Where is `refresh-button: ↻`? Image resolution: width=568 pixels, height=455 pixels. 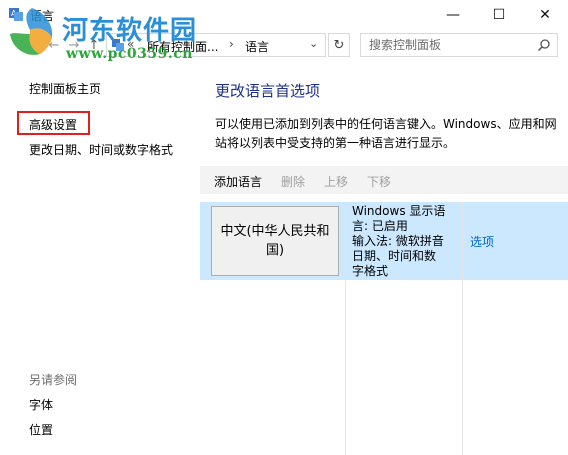
refresh-button: ↻ is located at coordinates (339, 45).